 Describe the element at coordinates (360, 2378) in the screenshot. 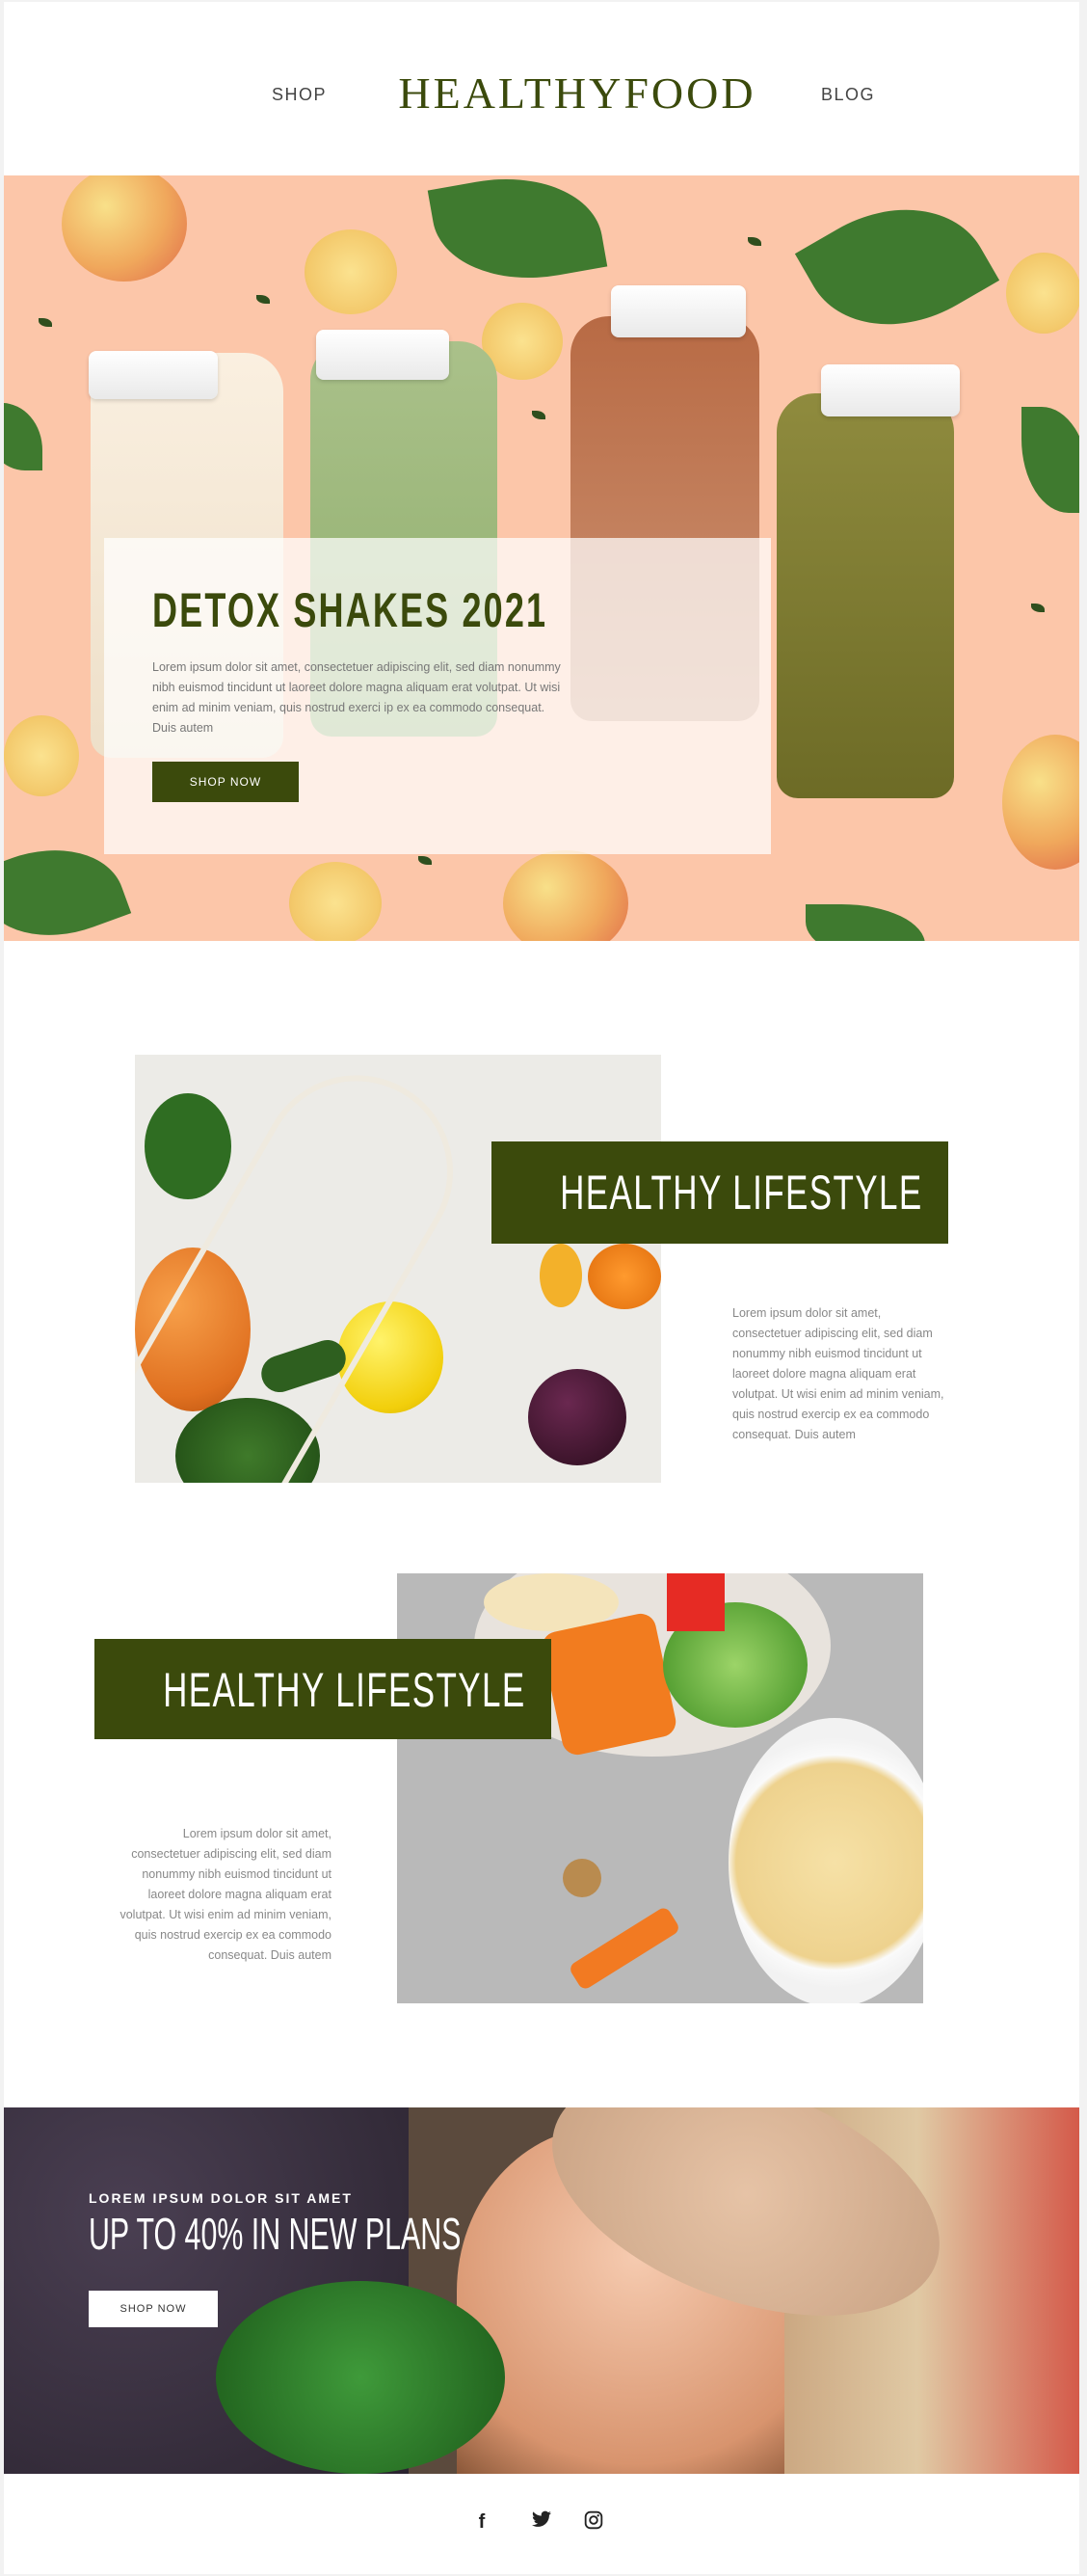

I see `herbs-bunch-image` at that location.